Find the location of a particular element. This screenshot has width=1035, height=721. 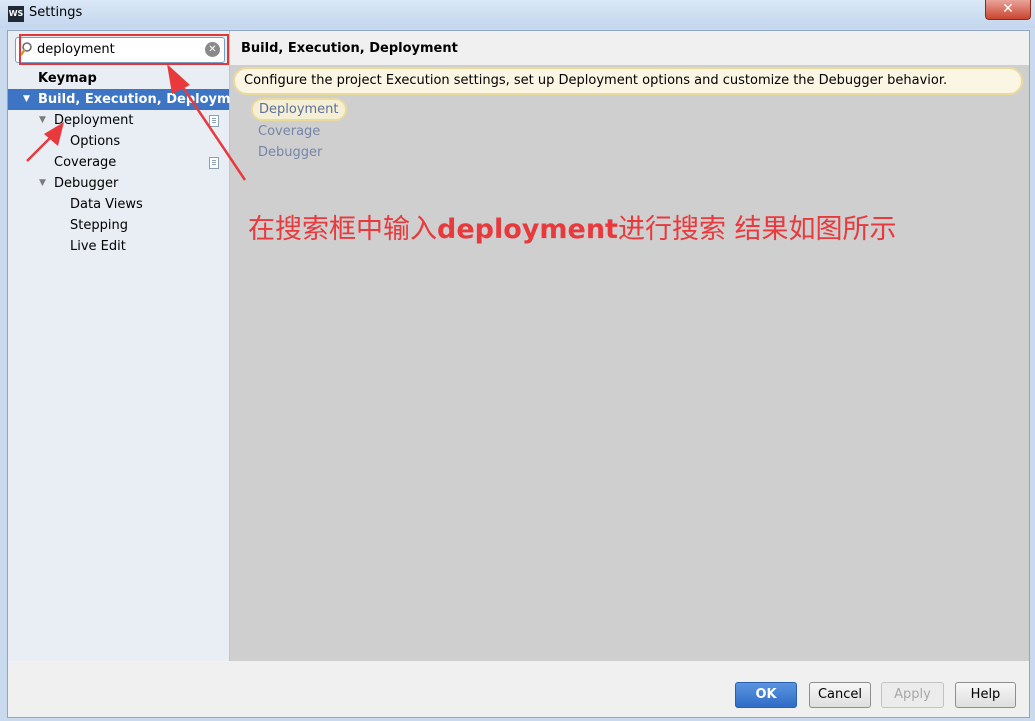

annotation-text: 在搜索框中输入deployment进行搜索 结果如图所示 is located at coordinates (572, 226).